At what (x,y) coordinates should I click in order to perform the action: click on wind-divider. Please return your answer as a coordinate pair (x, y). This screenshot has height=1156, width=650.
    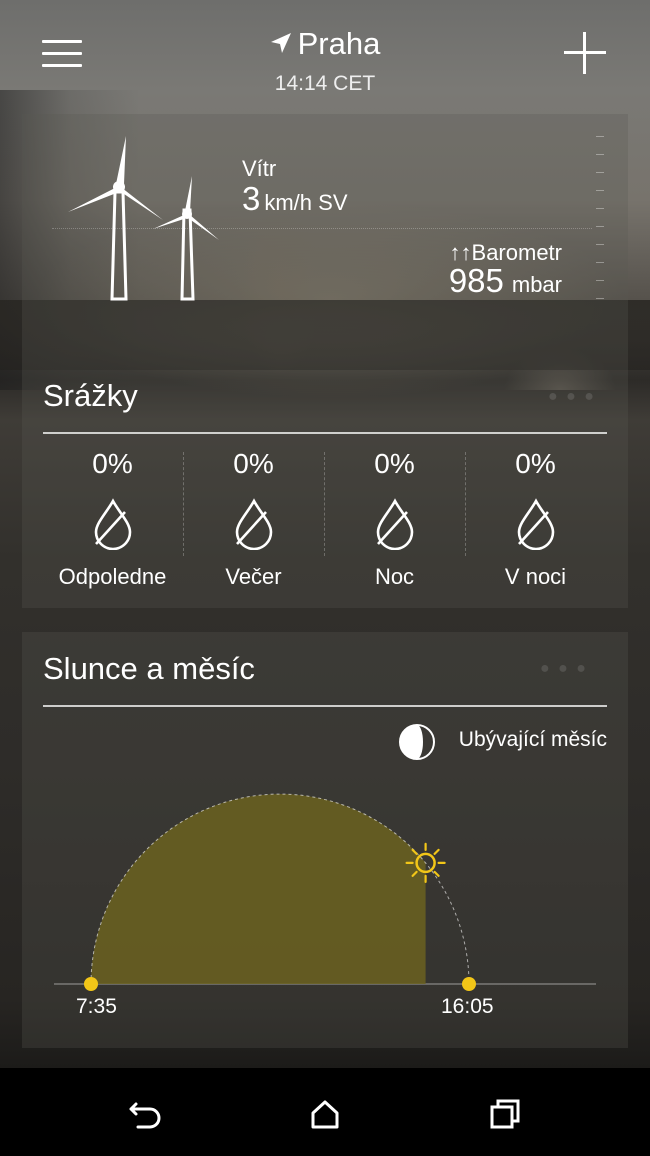
    Looking at the image, I should click on (322, 228).